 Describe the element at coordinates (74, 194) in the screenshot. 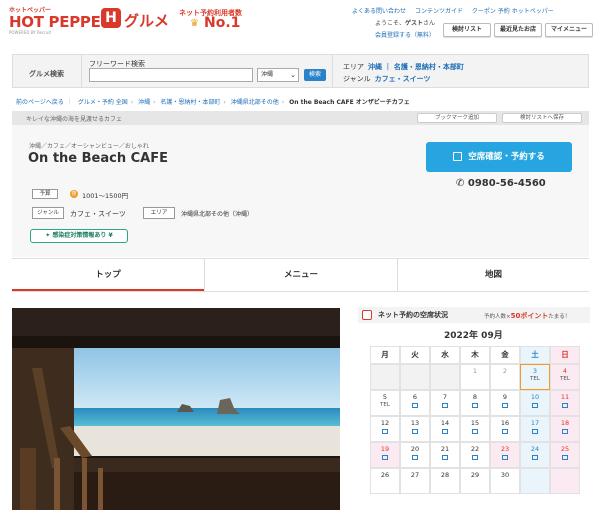

I see `night-budget-icon: 夜` at that location.